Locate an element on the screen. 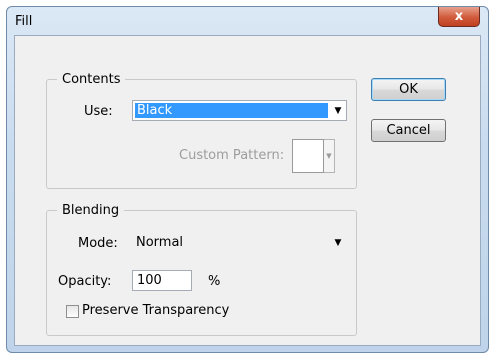 The width and height of the screenshot is (497, 359). opacity-unit: % is located at coordinates (214, 281).